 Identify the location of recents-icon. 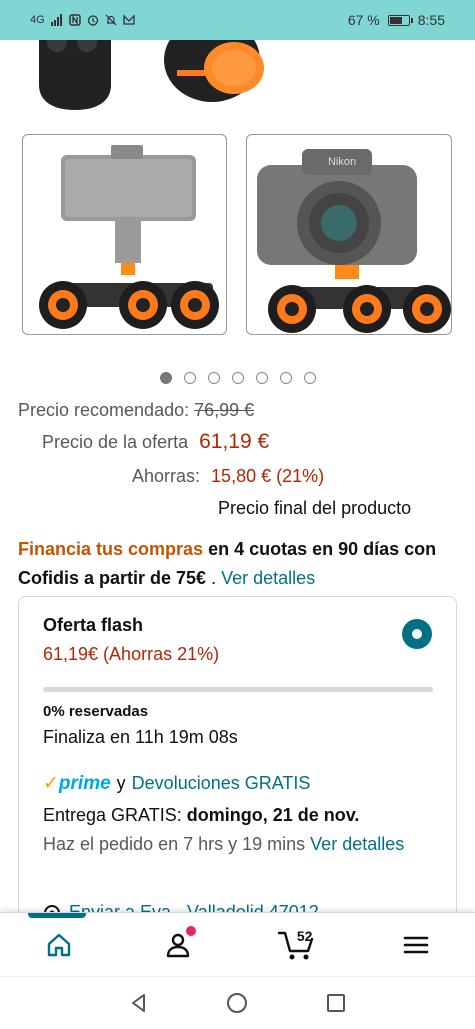
(336, 1003).